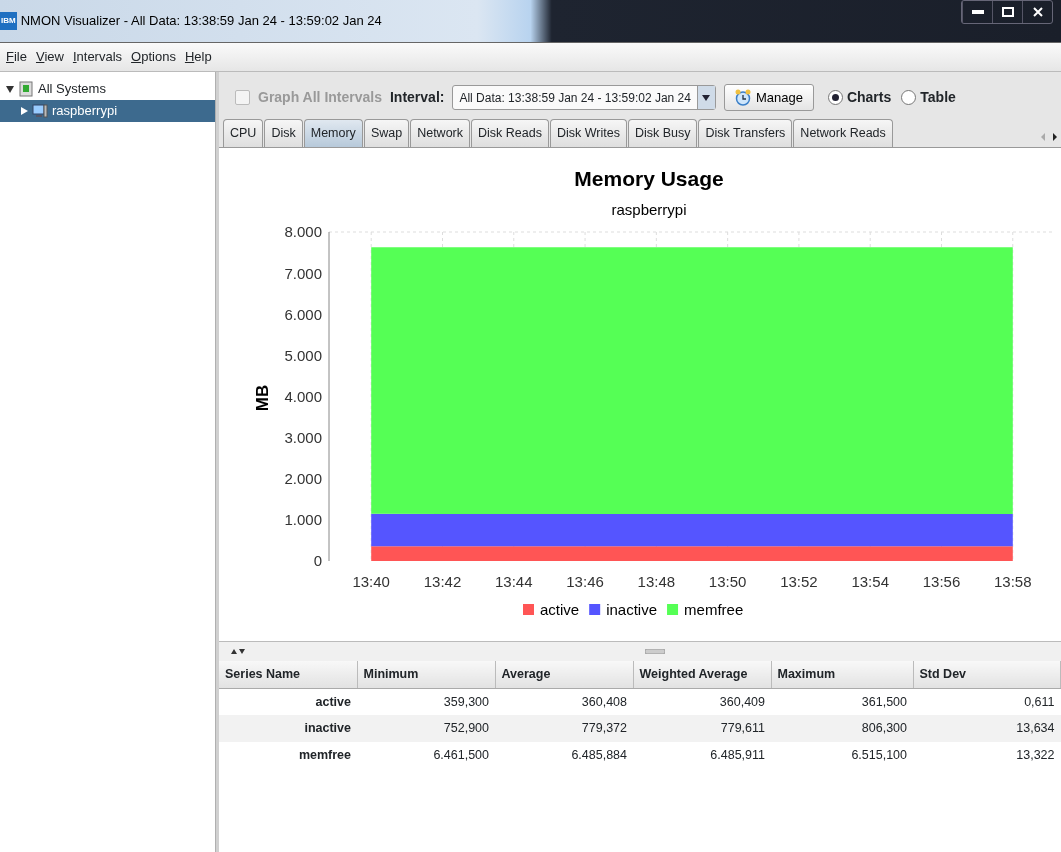 The height and width of the screenshot is (852, 1061). Describe the element at coordinates (107, 89) in the screenshot. I see `tree-item: All Systems` at that location.